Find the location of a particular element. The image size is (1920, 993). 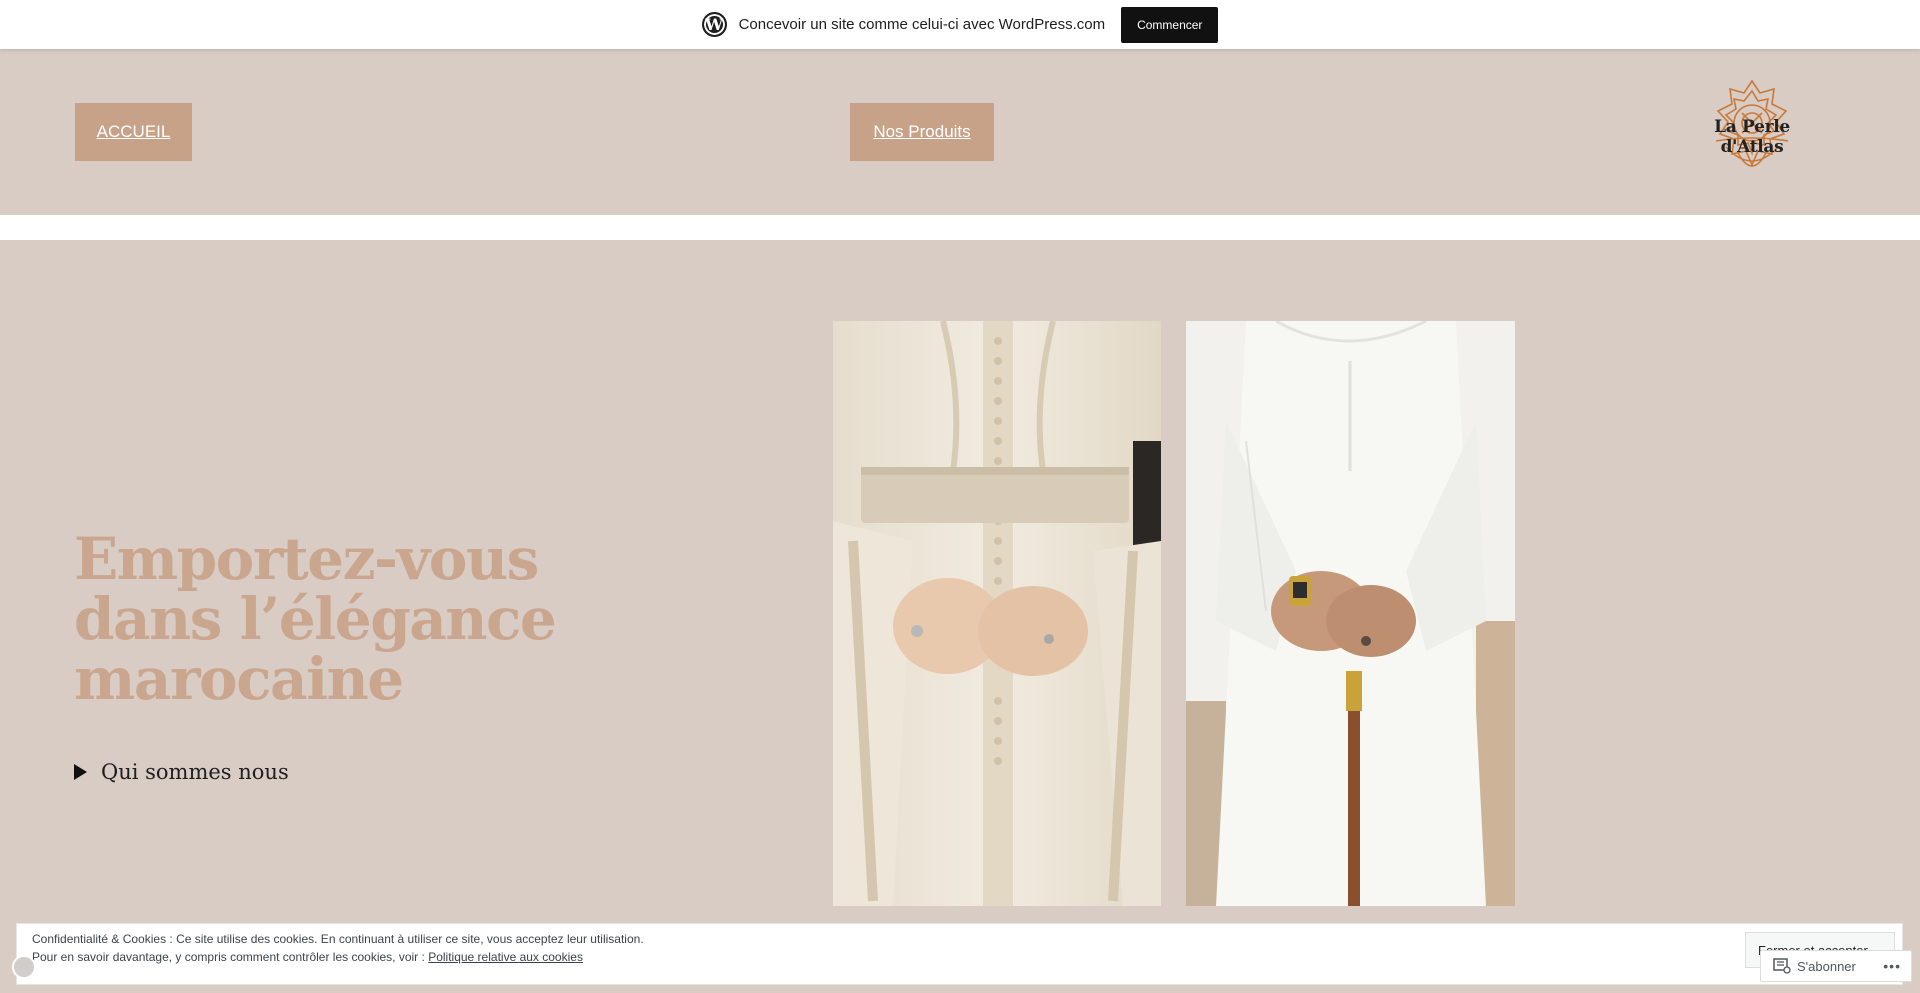

white-djellaba-cane-photo is located at coordinates (1350, 613).